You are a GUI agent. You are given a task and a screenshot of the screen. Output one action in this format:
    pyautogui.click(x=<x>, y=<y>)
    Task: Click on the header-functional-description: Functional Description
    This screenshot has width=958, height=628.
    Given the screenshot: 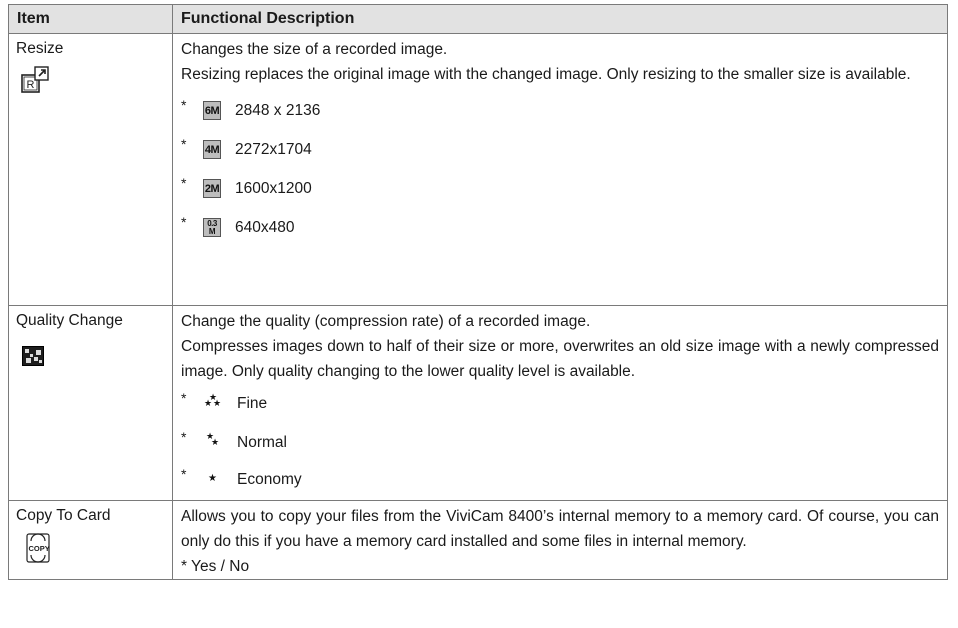 What is the action you would take?
    pyautogui.click(x=560, y=19)
    